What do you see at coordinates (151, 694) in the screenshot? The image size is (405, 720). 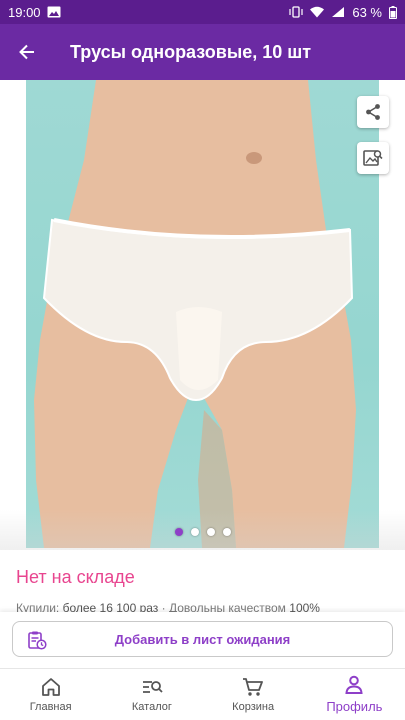 I see `nav-item-catalog: Каталог` at bounding box center [151, 694].